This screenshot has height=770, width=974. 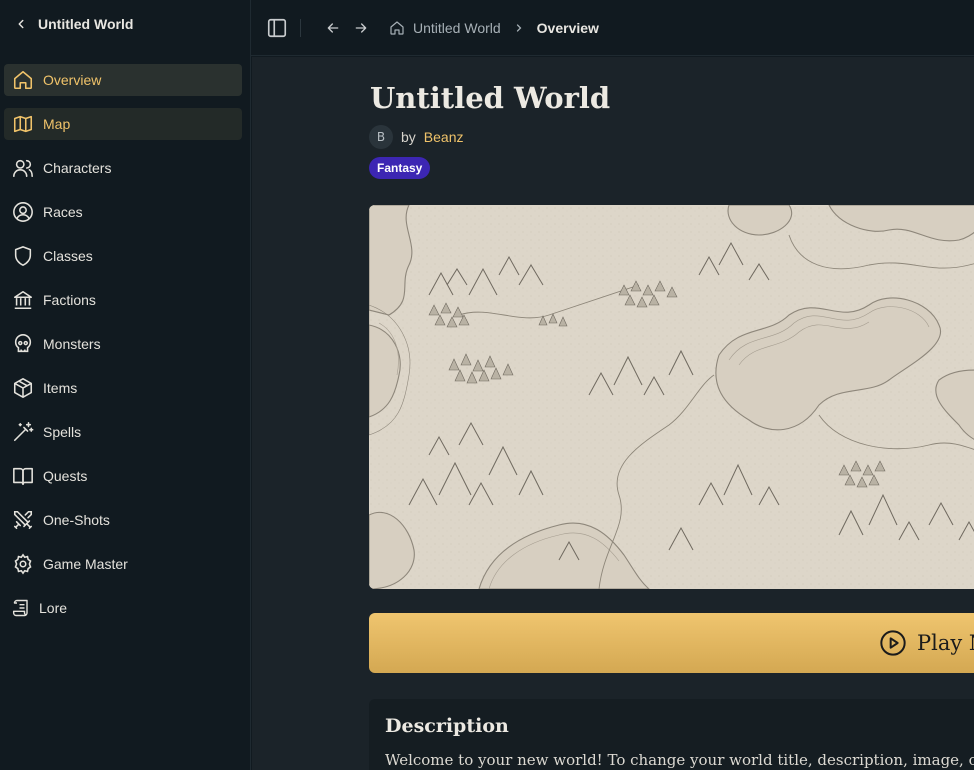 I want to click on top-bar: Untitled World Overview, so click(x=612, y=28).